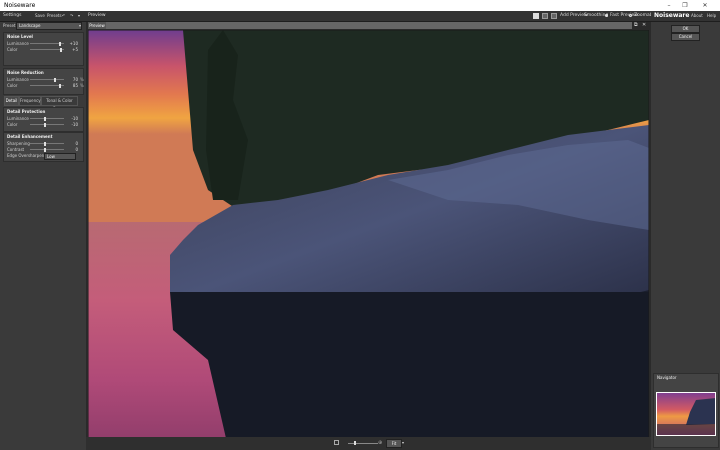 Image resolution: width=720 pixels, height=450 pixels. I want to click on noise-reduction-title: Noise Reduction, so click(25, 72).